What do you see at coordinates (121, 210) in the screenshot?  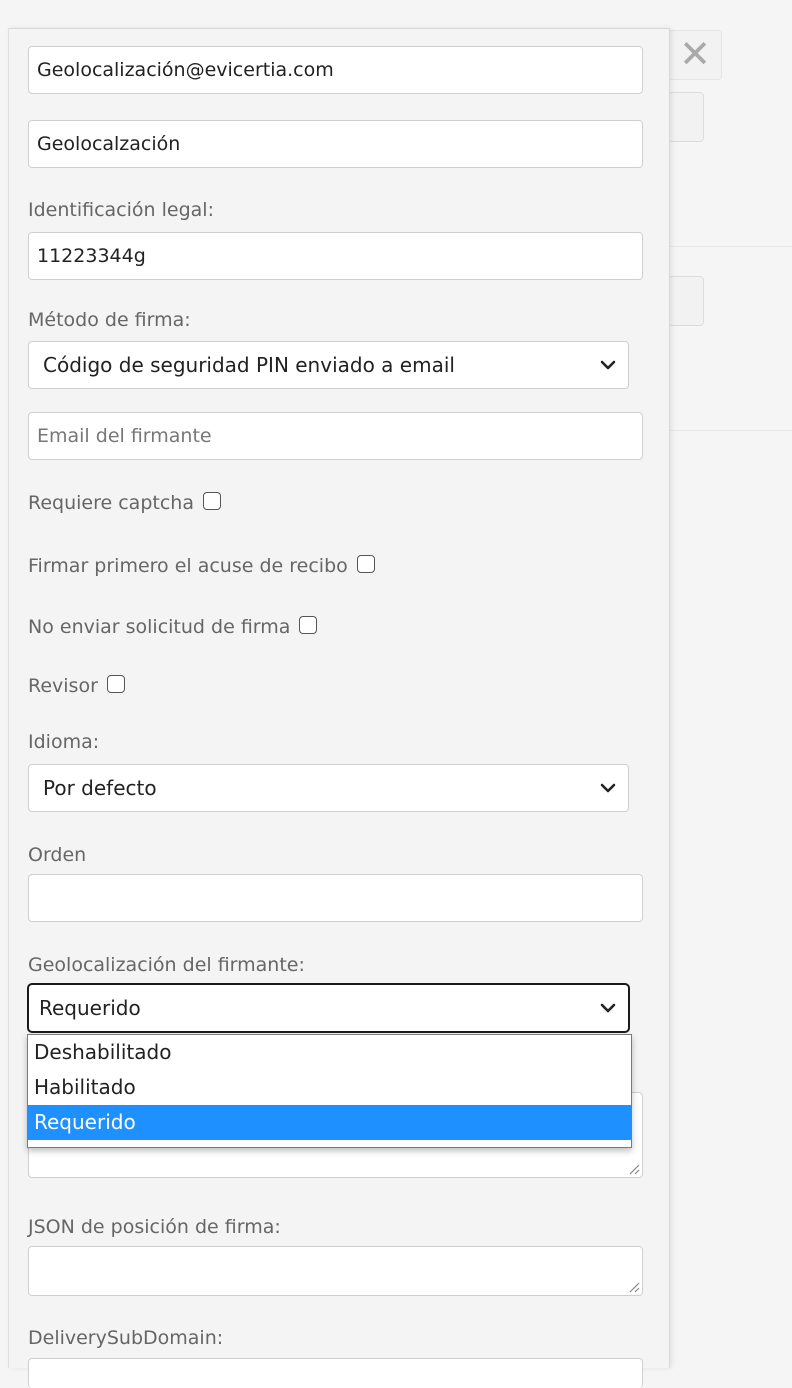 I see `legal-id-label: Identificación legal:` at bounding box center [121, 210].